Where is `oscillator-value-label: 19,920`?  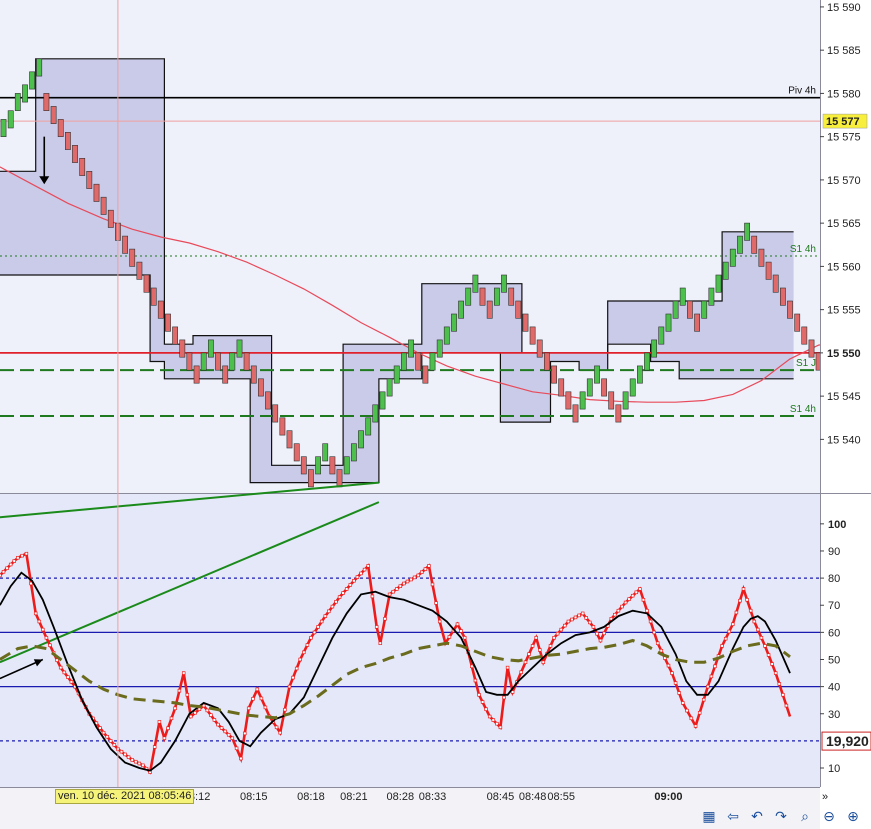
oscillator-value-label: 19,920 is located at coordinates (847, 741).